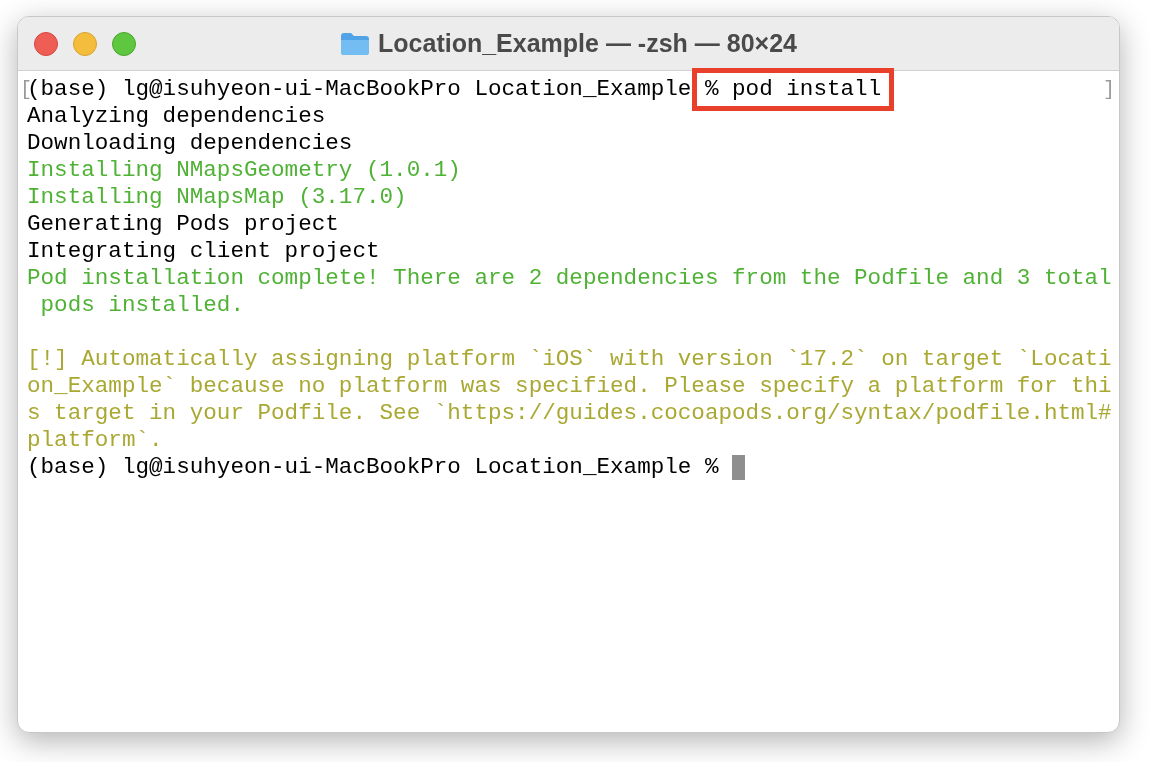 This screenshot has width=1150, height=762. Describe the element at coordinates (141, 305) in the screenshot. I see `terminal-line: pods installed.` at that location.